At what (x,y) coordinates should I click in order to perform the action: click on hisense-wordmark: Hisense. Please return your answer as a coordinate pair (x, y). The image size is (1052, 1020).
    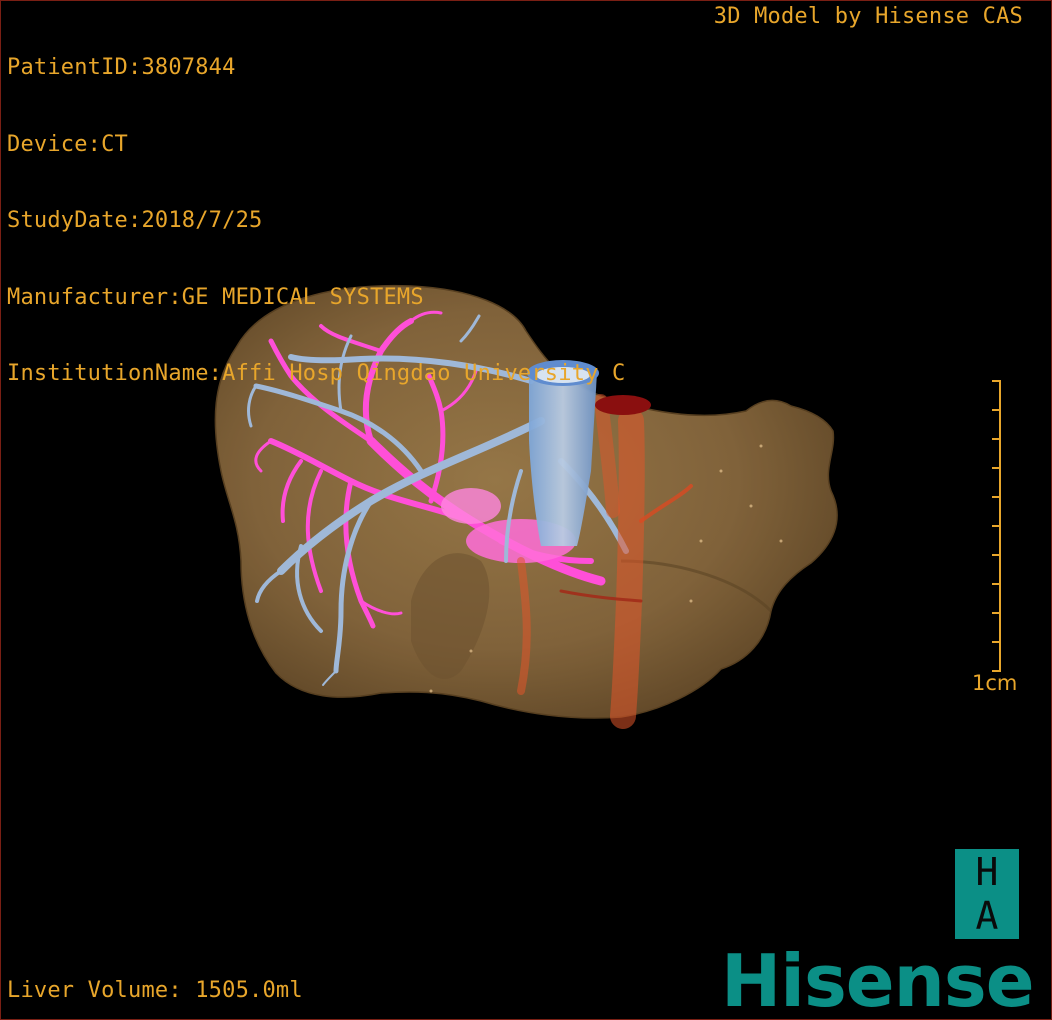
    Looking at the image, I should click on (878, 979).